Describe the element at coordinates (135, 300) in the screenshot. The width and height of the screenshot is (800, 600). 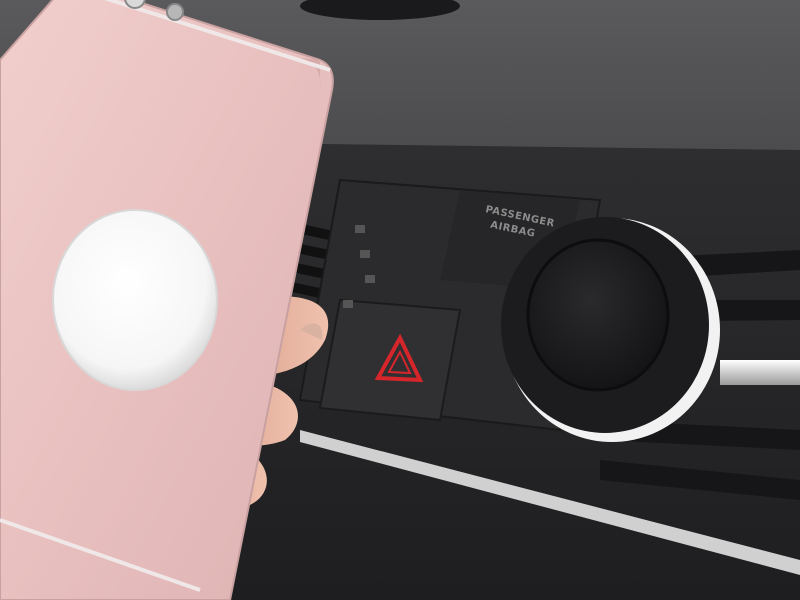
I see `metal-plate` at that location.